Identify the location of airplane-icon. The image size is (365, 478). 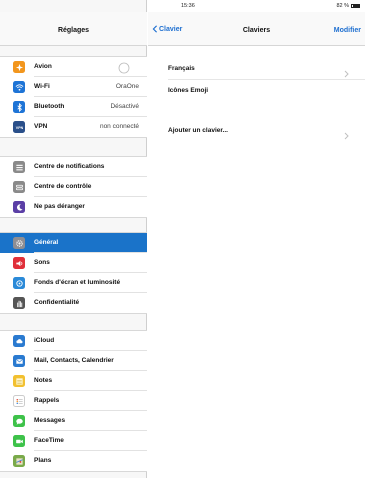
(19, 67).